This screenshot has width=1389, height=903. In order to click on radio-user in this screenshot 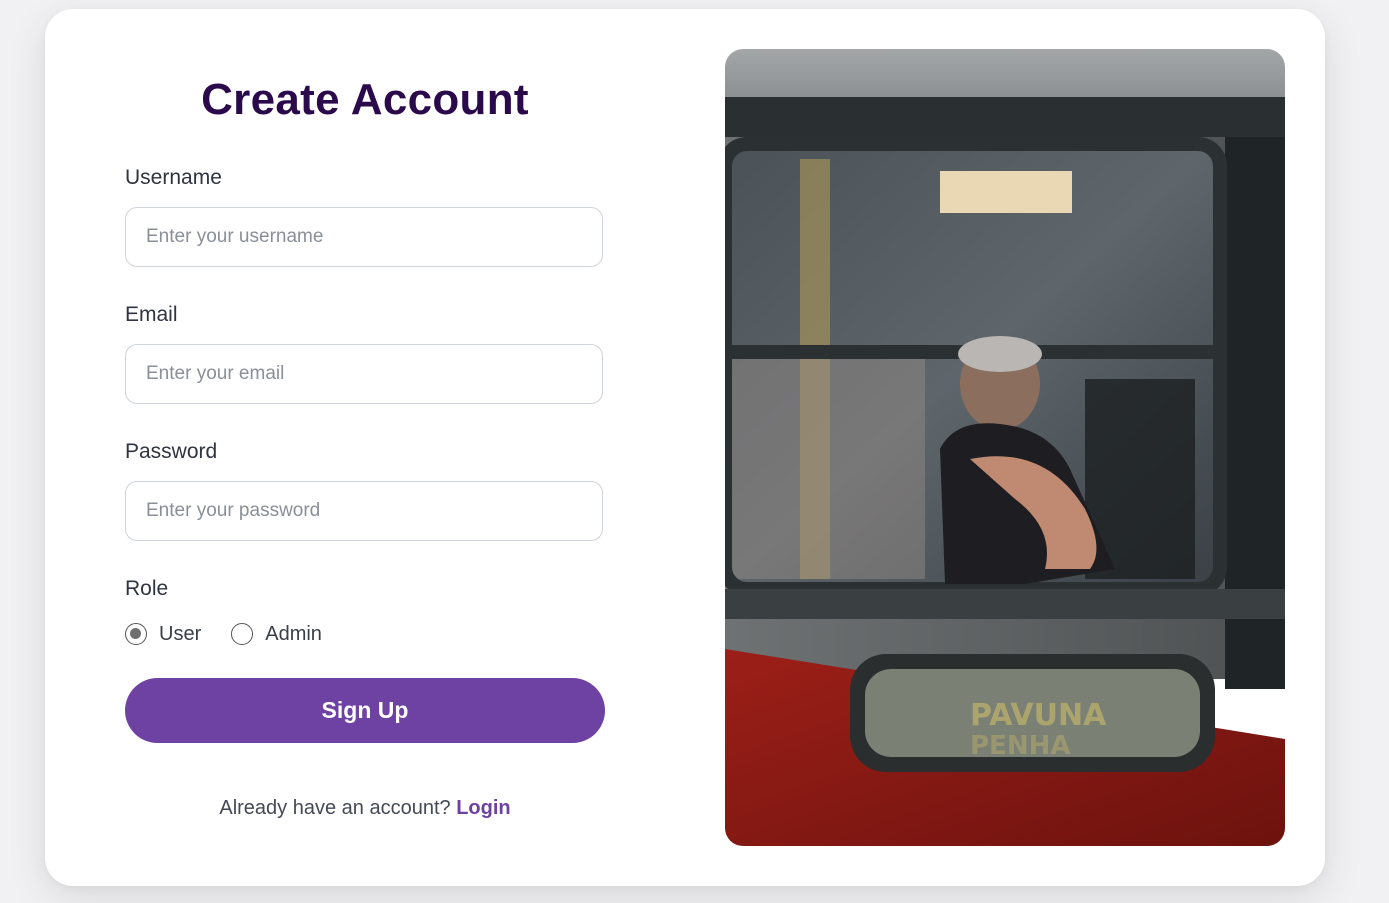, I will do `click(136, 634)`.